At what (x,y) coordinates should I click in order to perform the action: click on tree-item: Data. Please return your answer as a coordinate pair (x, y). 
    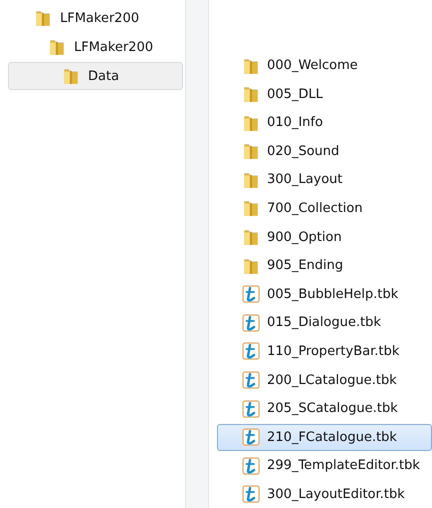
    Looking at the image, I should click on (95, 76).